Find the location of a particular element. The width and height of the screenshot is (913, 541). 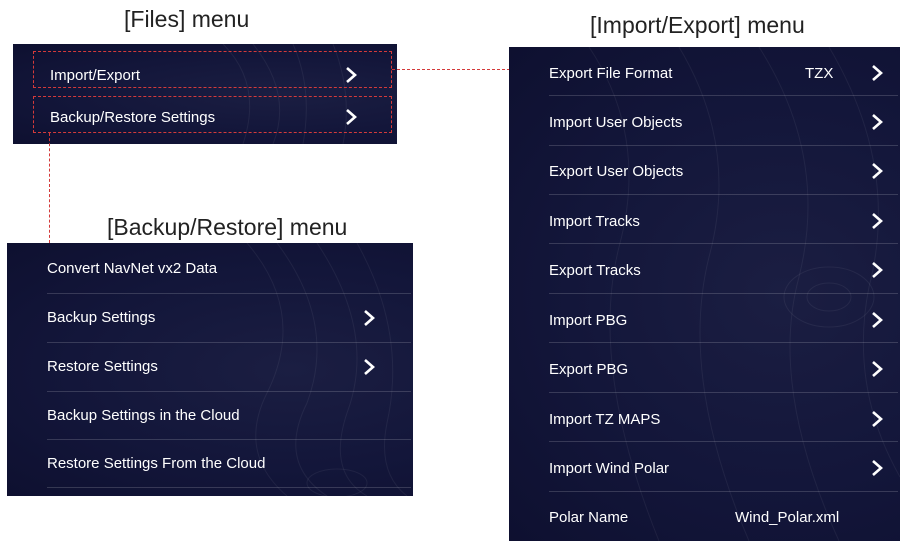

backup-restore-menu-caption: [Backup/Restore] menu is located at coordinates (227, 227).